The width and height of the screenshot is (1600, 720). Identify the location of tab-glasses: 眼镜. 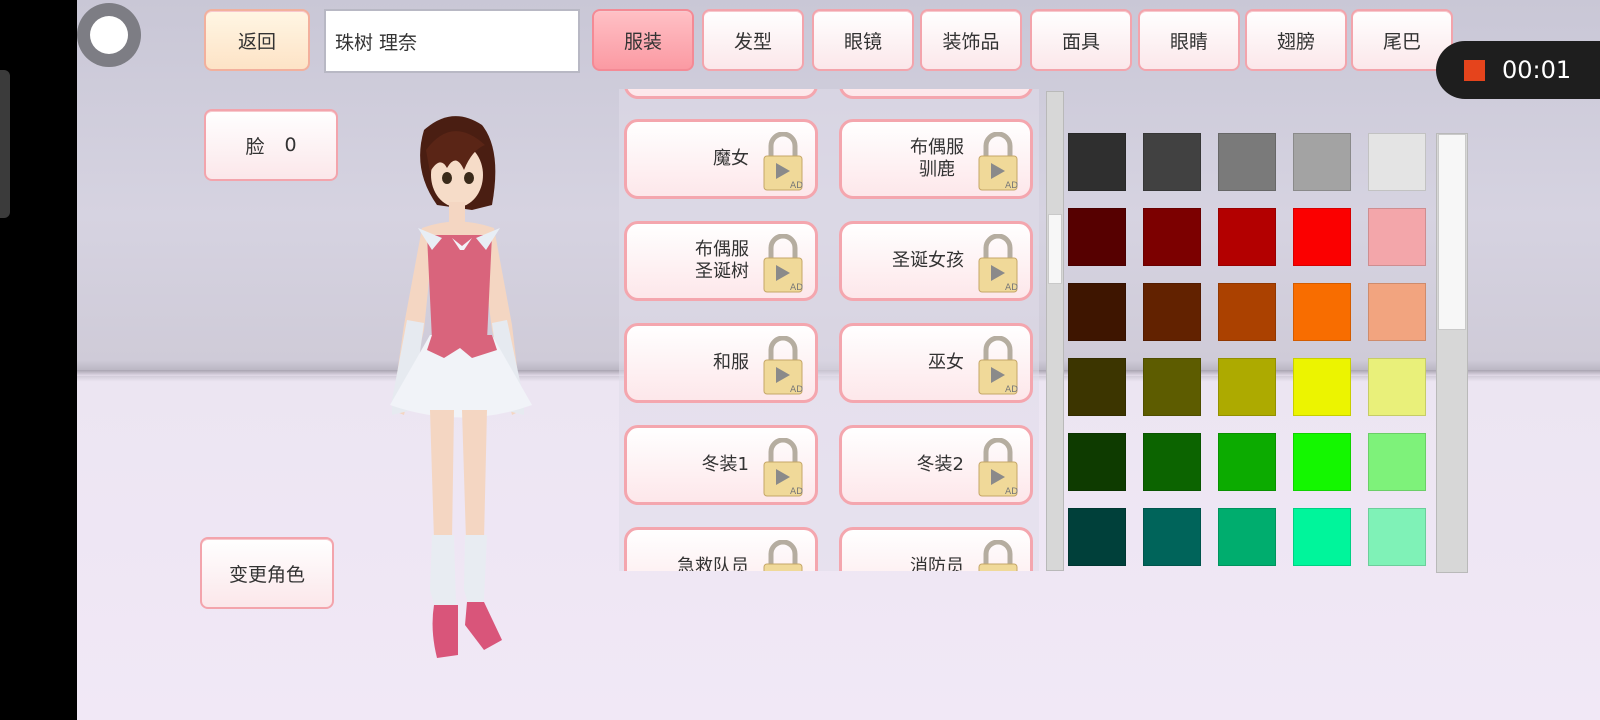
(863, 40).